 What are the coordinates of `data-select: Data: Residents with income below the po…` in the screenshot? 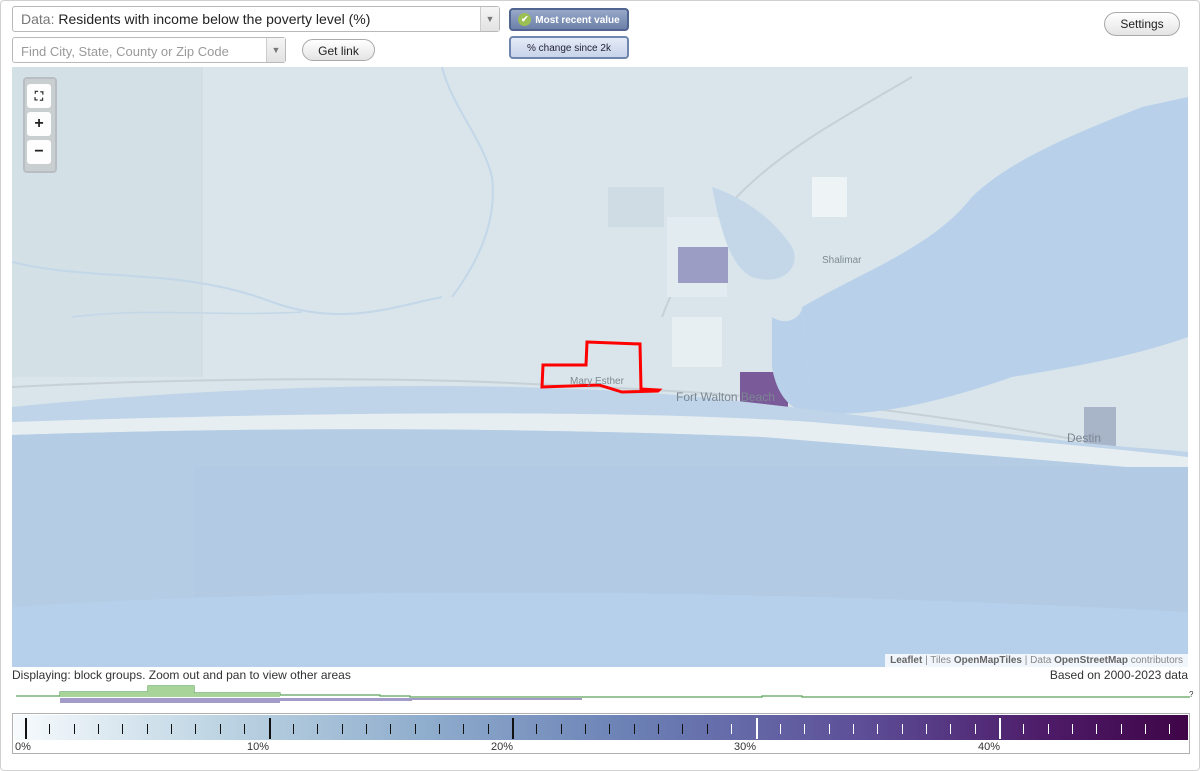 It's located at (256, 19).